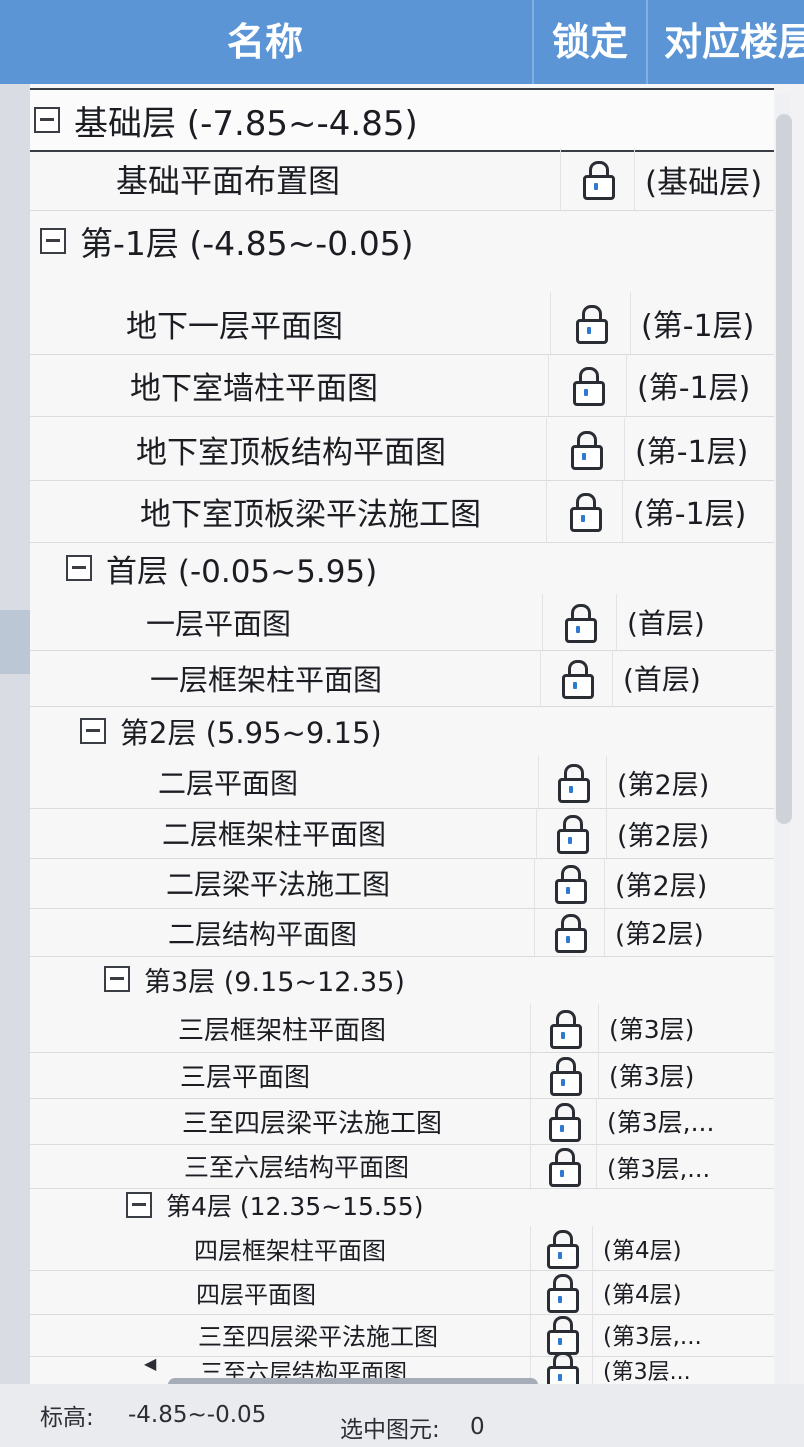 The image size is (804, 1447). What do you see at coordinates (402, 241) in the screenshot?
I see `floor-group-row: 第-1层 (-4.85~-0.05)` at bounding box center [402, 241].